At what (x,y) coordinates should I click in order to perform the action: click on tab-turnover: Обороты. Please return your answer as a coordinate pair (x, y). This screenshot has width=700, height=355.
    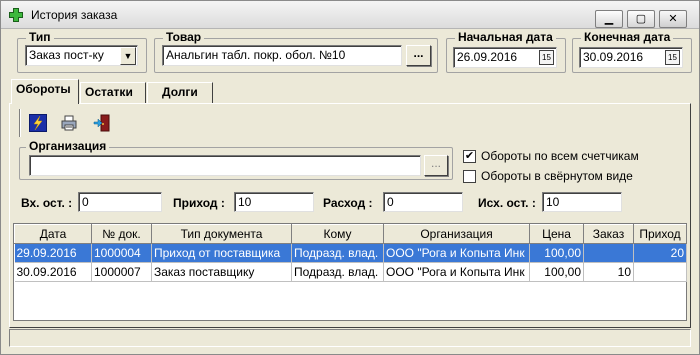
    Looking at the image, I should click on (45, 91).